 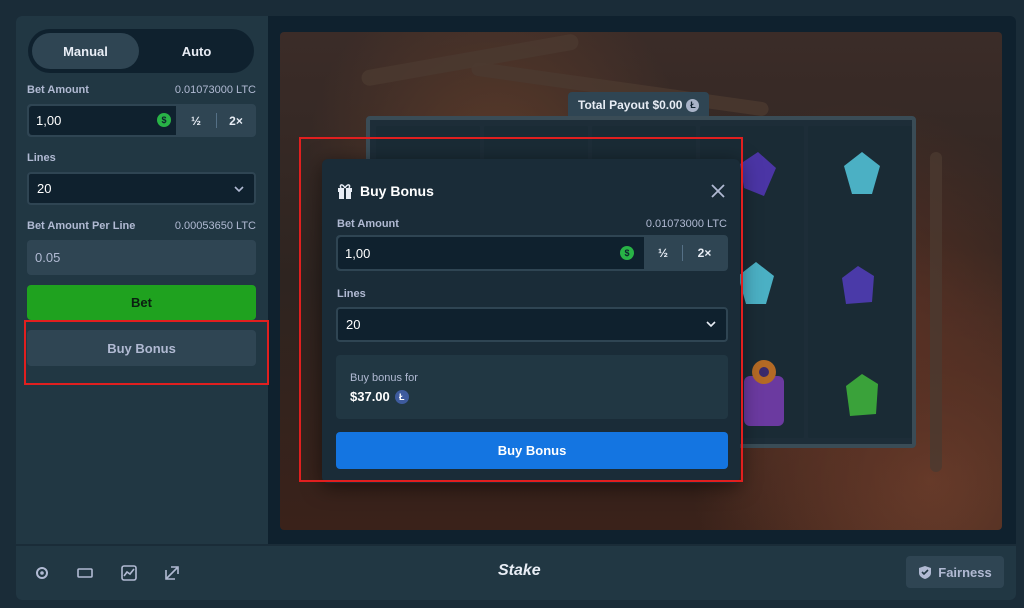 I want to click on reel-column, so click(x=860, y=282).